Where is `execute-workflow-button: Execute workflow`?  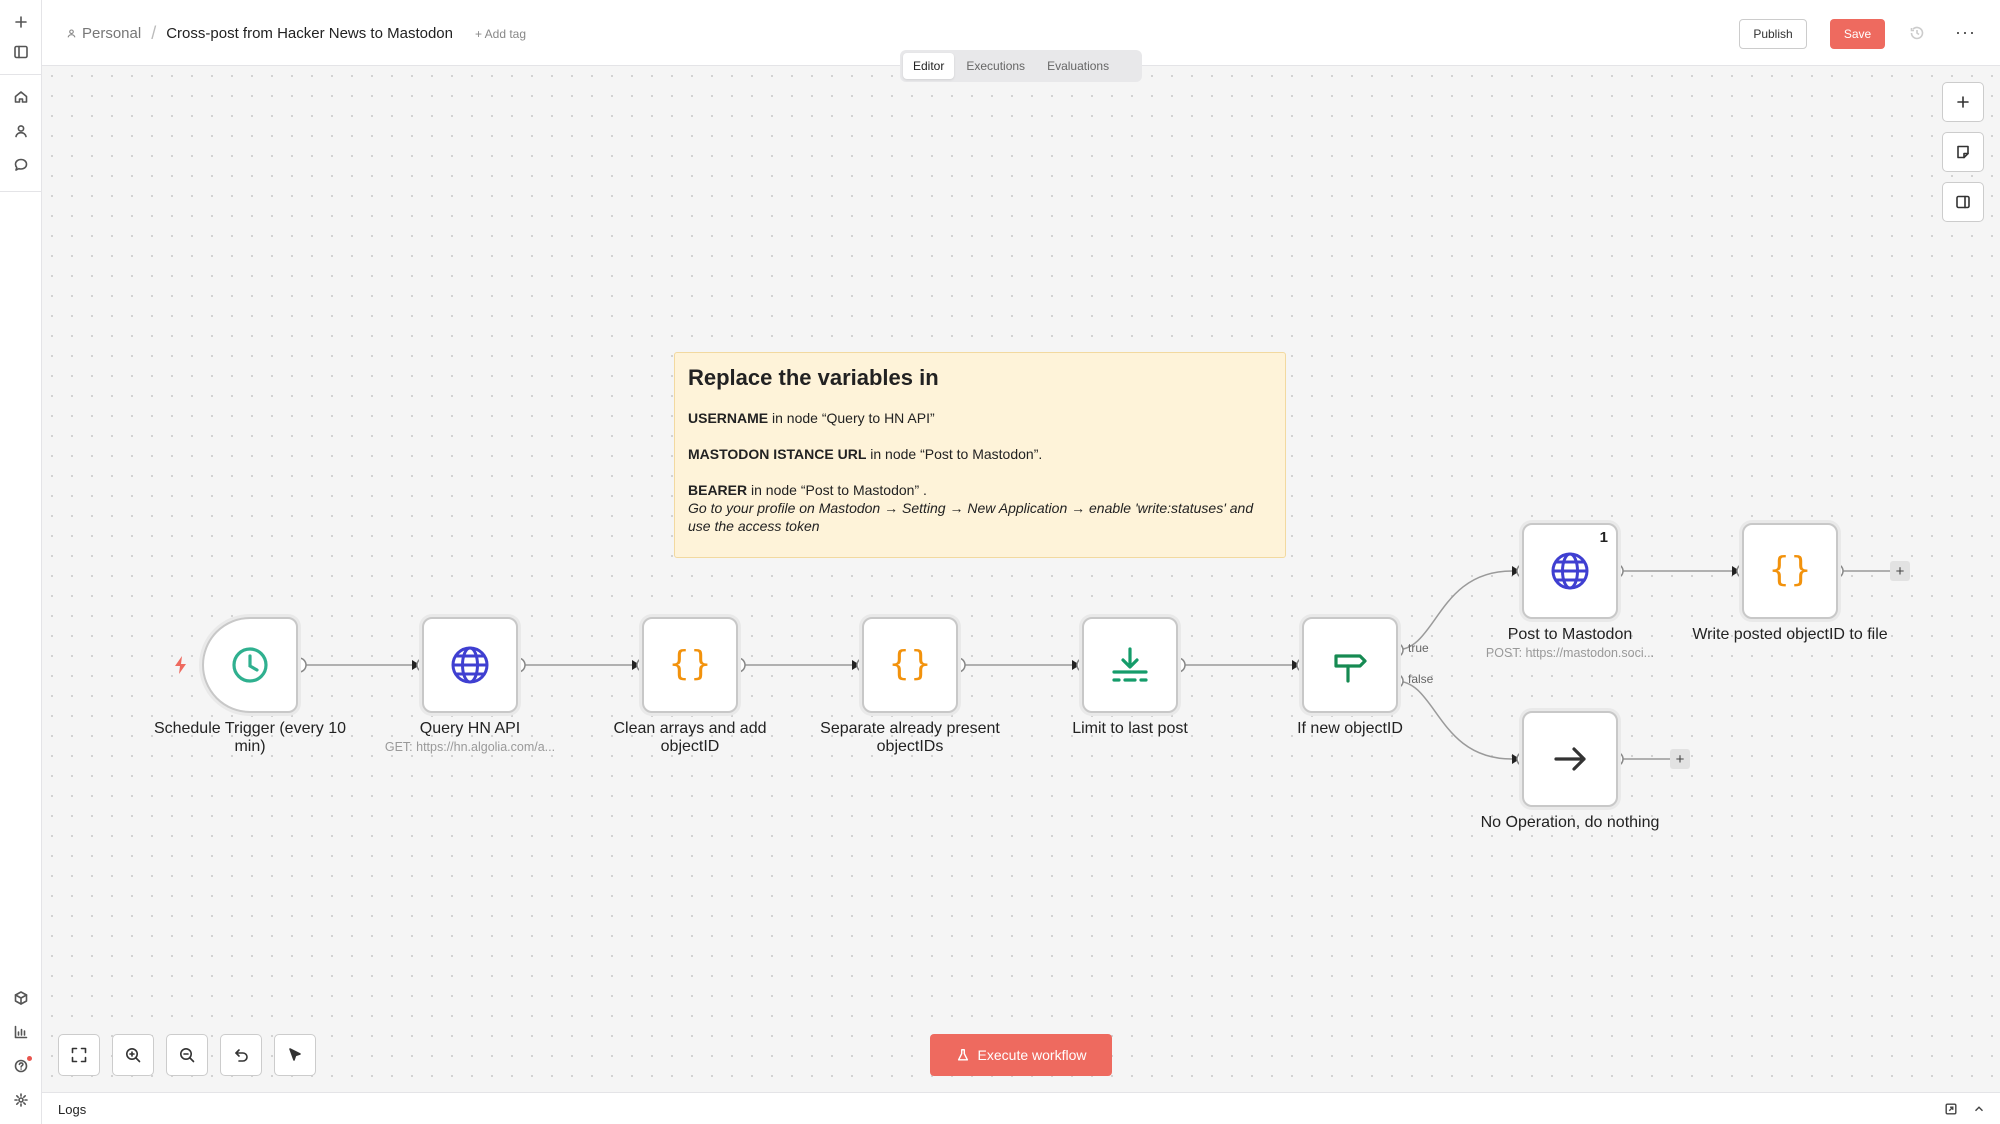 execute-workflow-button: Execute workflow is located at coordinates (1021, 1055).